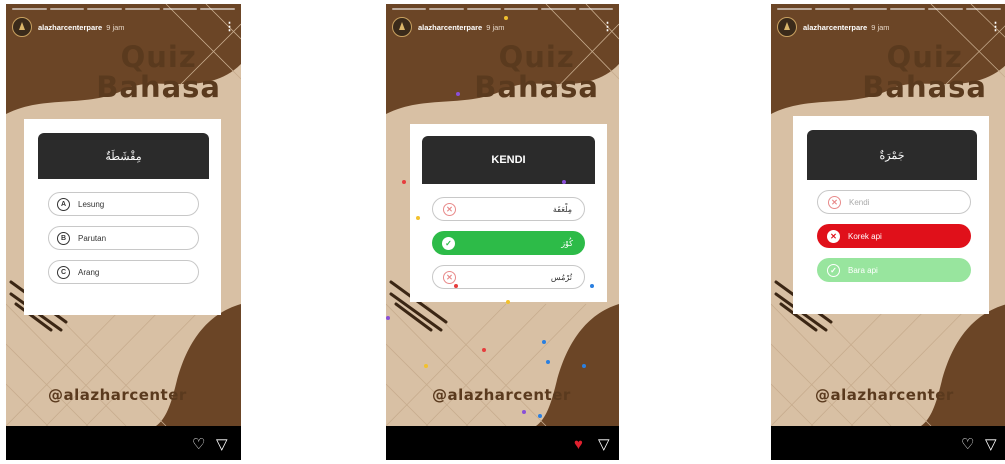  What do you see at coordinates (891, 215) in the screenshot?
I see `quiz-card: جَمْرَةٌ ✕ Kendi ✕ Korek api ✓ Bara api` at bounding box center [891, 215].